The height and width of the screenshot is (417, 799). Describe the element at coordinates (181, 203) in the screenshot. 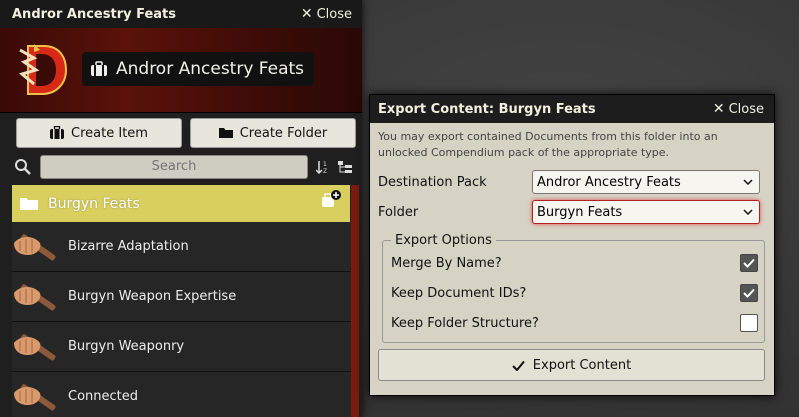

I see `folder-row: Burgyn Feats` at that location.